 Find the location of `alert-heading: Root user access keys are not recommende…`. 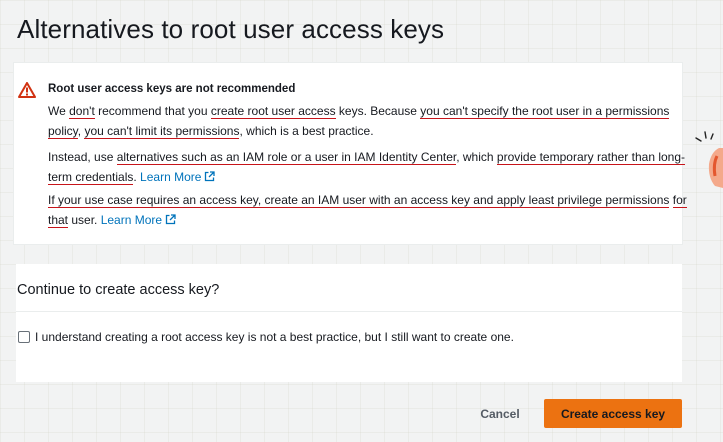

alert-heading: Root user access keys are not recommende… is located at coordinates (172, 89).